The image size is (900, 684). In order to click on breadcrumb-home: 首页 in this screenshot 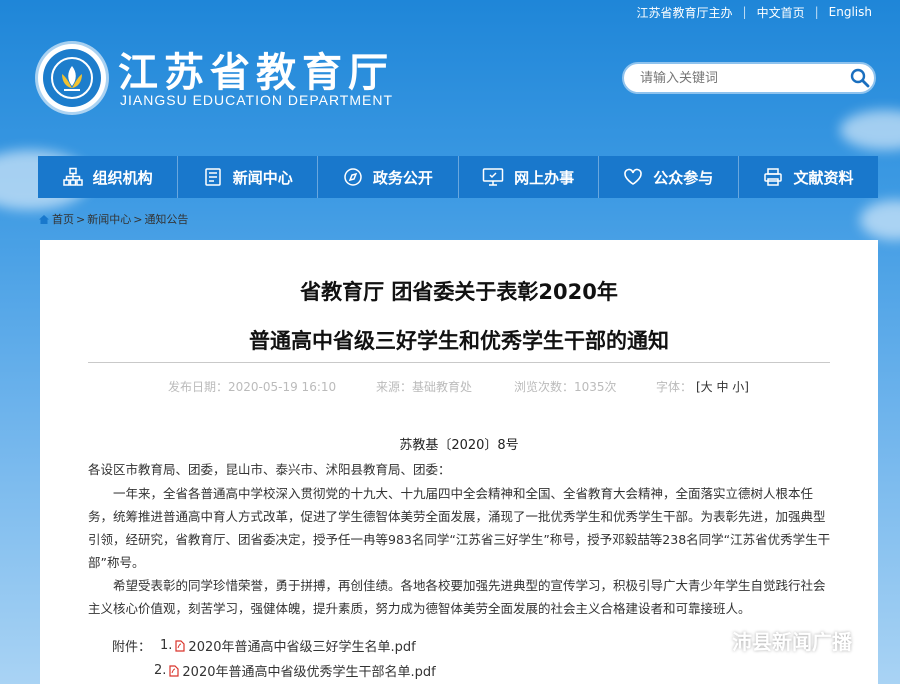, I will do `click(63, 219)`.